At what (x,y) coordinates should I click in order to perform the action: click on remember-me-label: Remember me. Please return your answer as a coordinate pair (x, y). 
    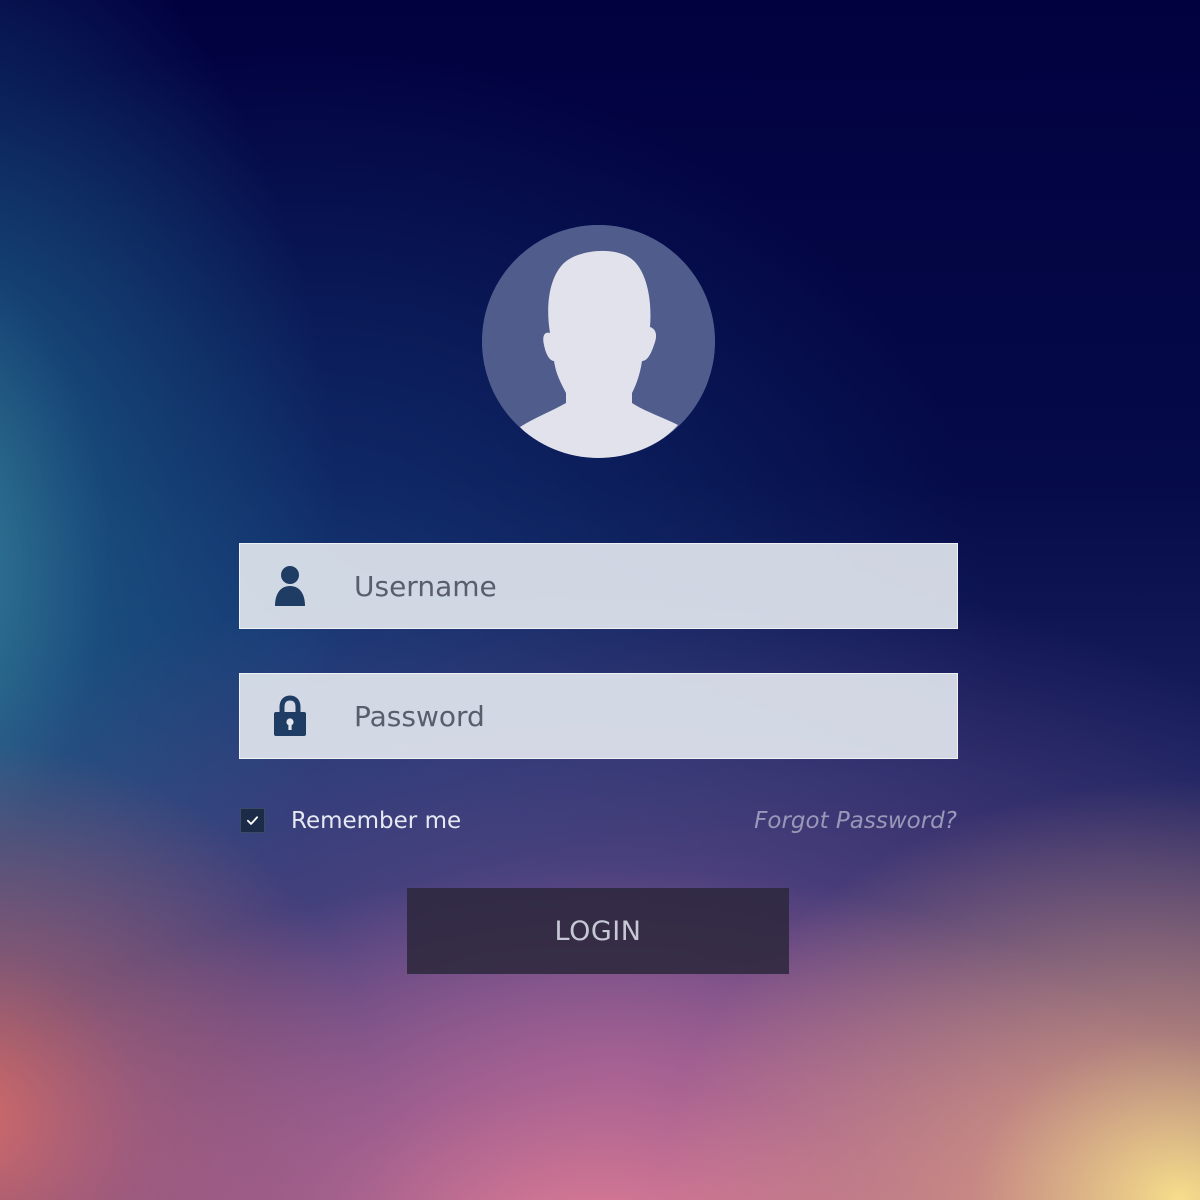
    Looking at the image, I should click on (376, 821).